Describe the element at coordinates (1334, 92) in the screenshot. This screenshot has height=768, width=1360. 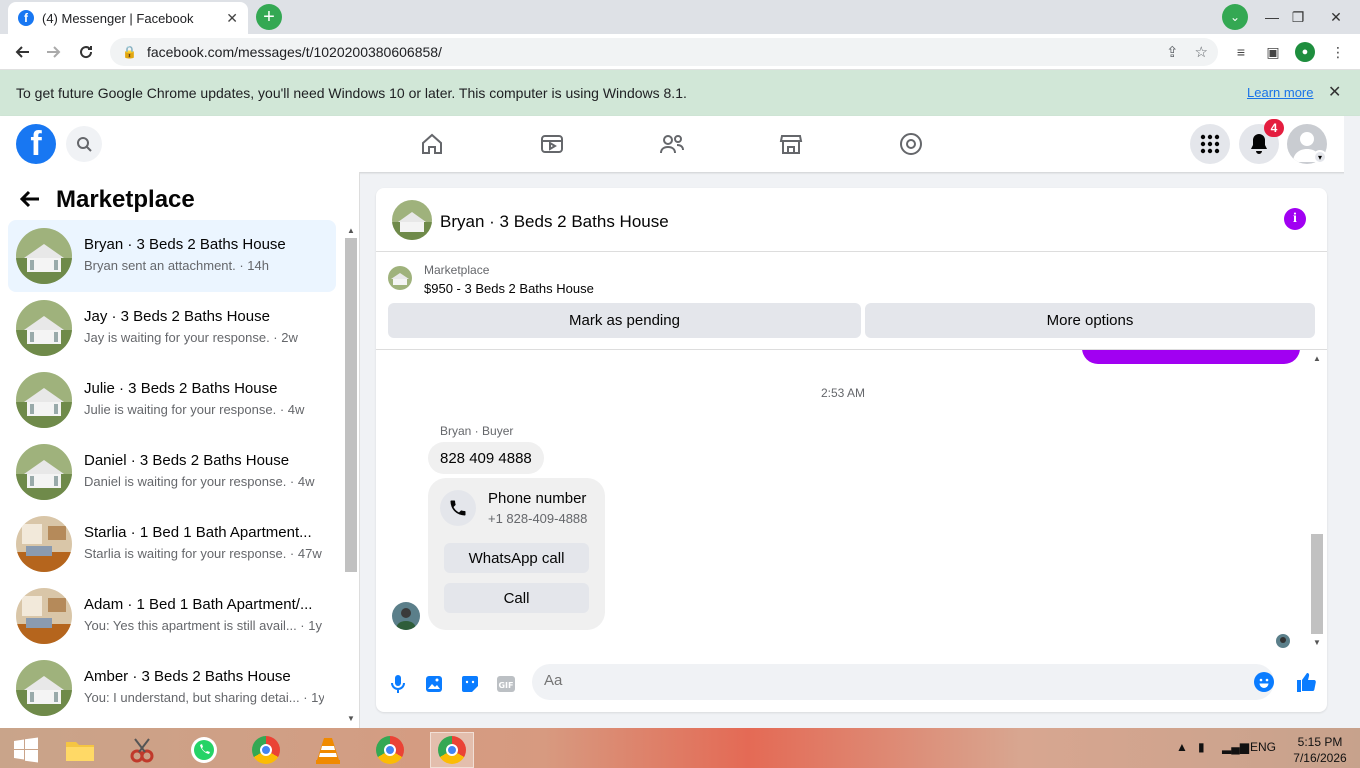
I see `close-infobar-icon: ✕` at that location.